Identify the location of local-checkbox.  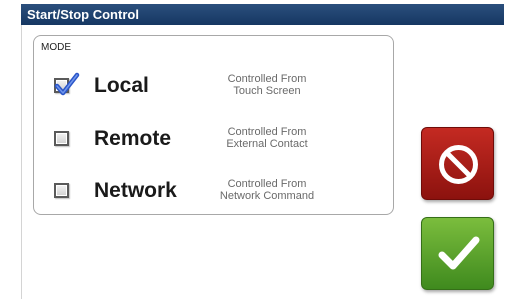
(67, 84).